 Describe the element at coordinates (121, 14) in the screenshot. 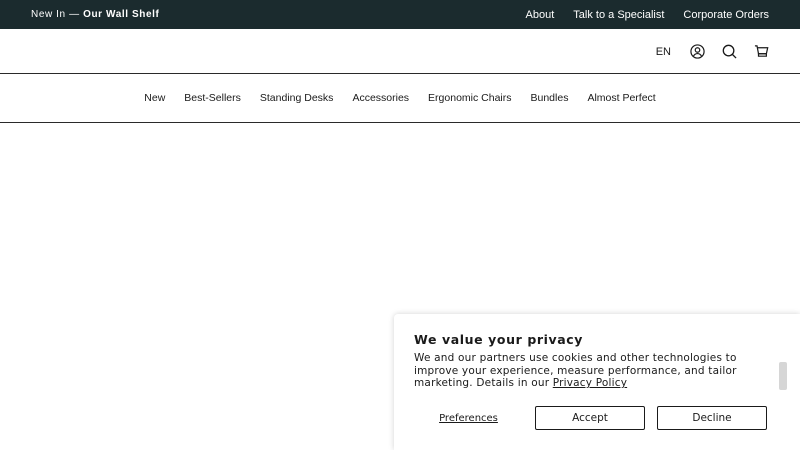

I see `announcement-highlight: Our Wall Shelf` at that location.